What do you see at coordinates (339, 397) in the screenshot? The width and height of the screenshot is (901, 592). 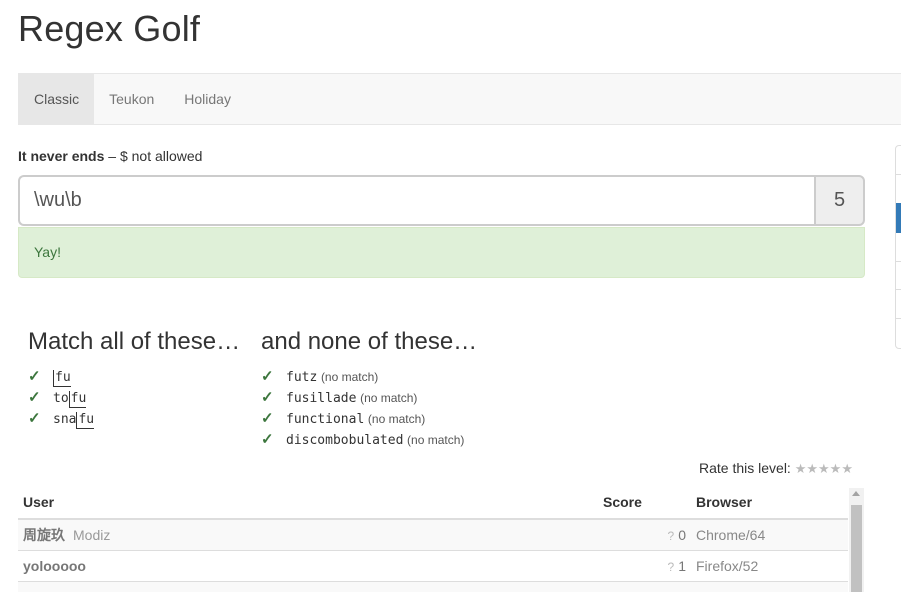 I see `nomatch-item: ✓ fusillade (no match)` at bounding box center [339, 397].